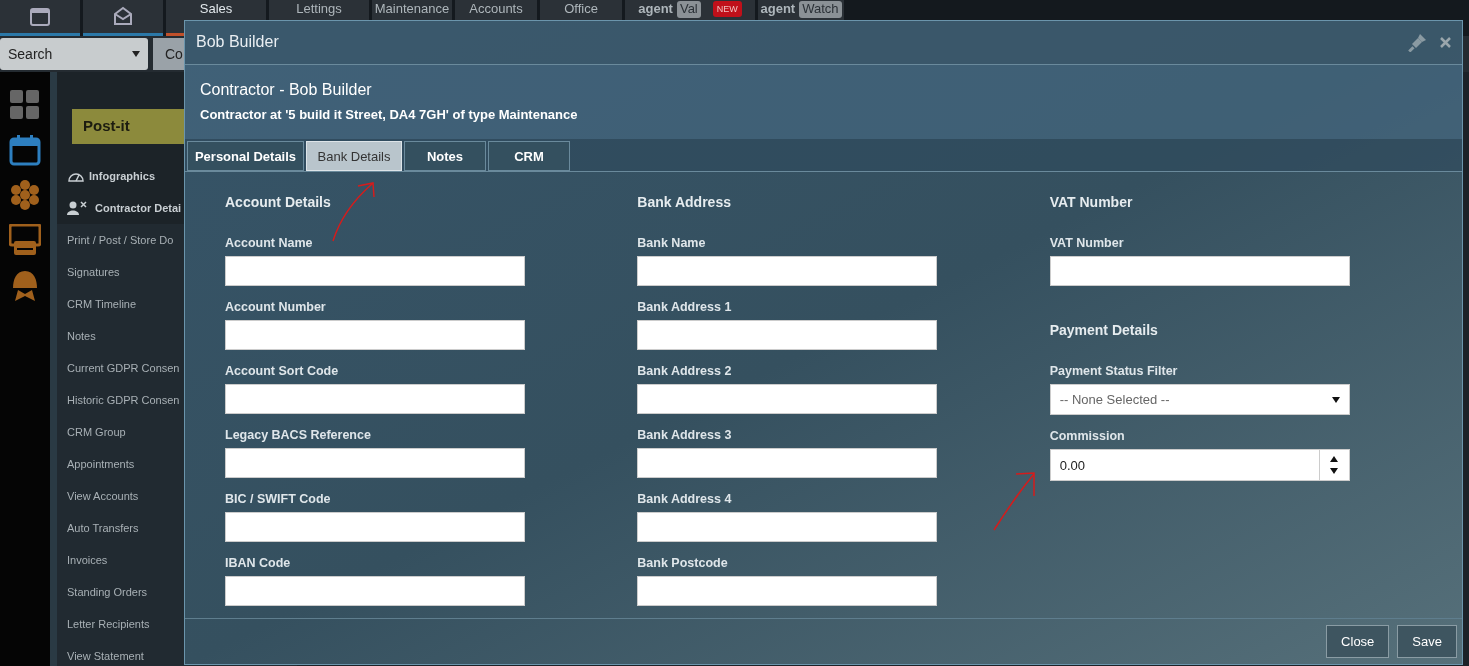 The width and height of the screenshot is (1469, 666). I want to click on dialog-subheading: Contractor at '5 build it Street, DA4 7GH' of type Maintenance, so click(389, 115).